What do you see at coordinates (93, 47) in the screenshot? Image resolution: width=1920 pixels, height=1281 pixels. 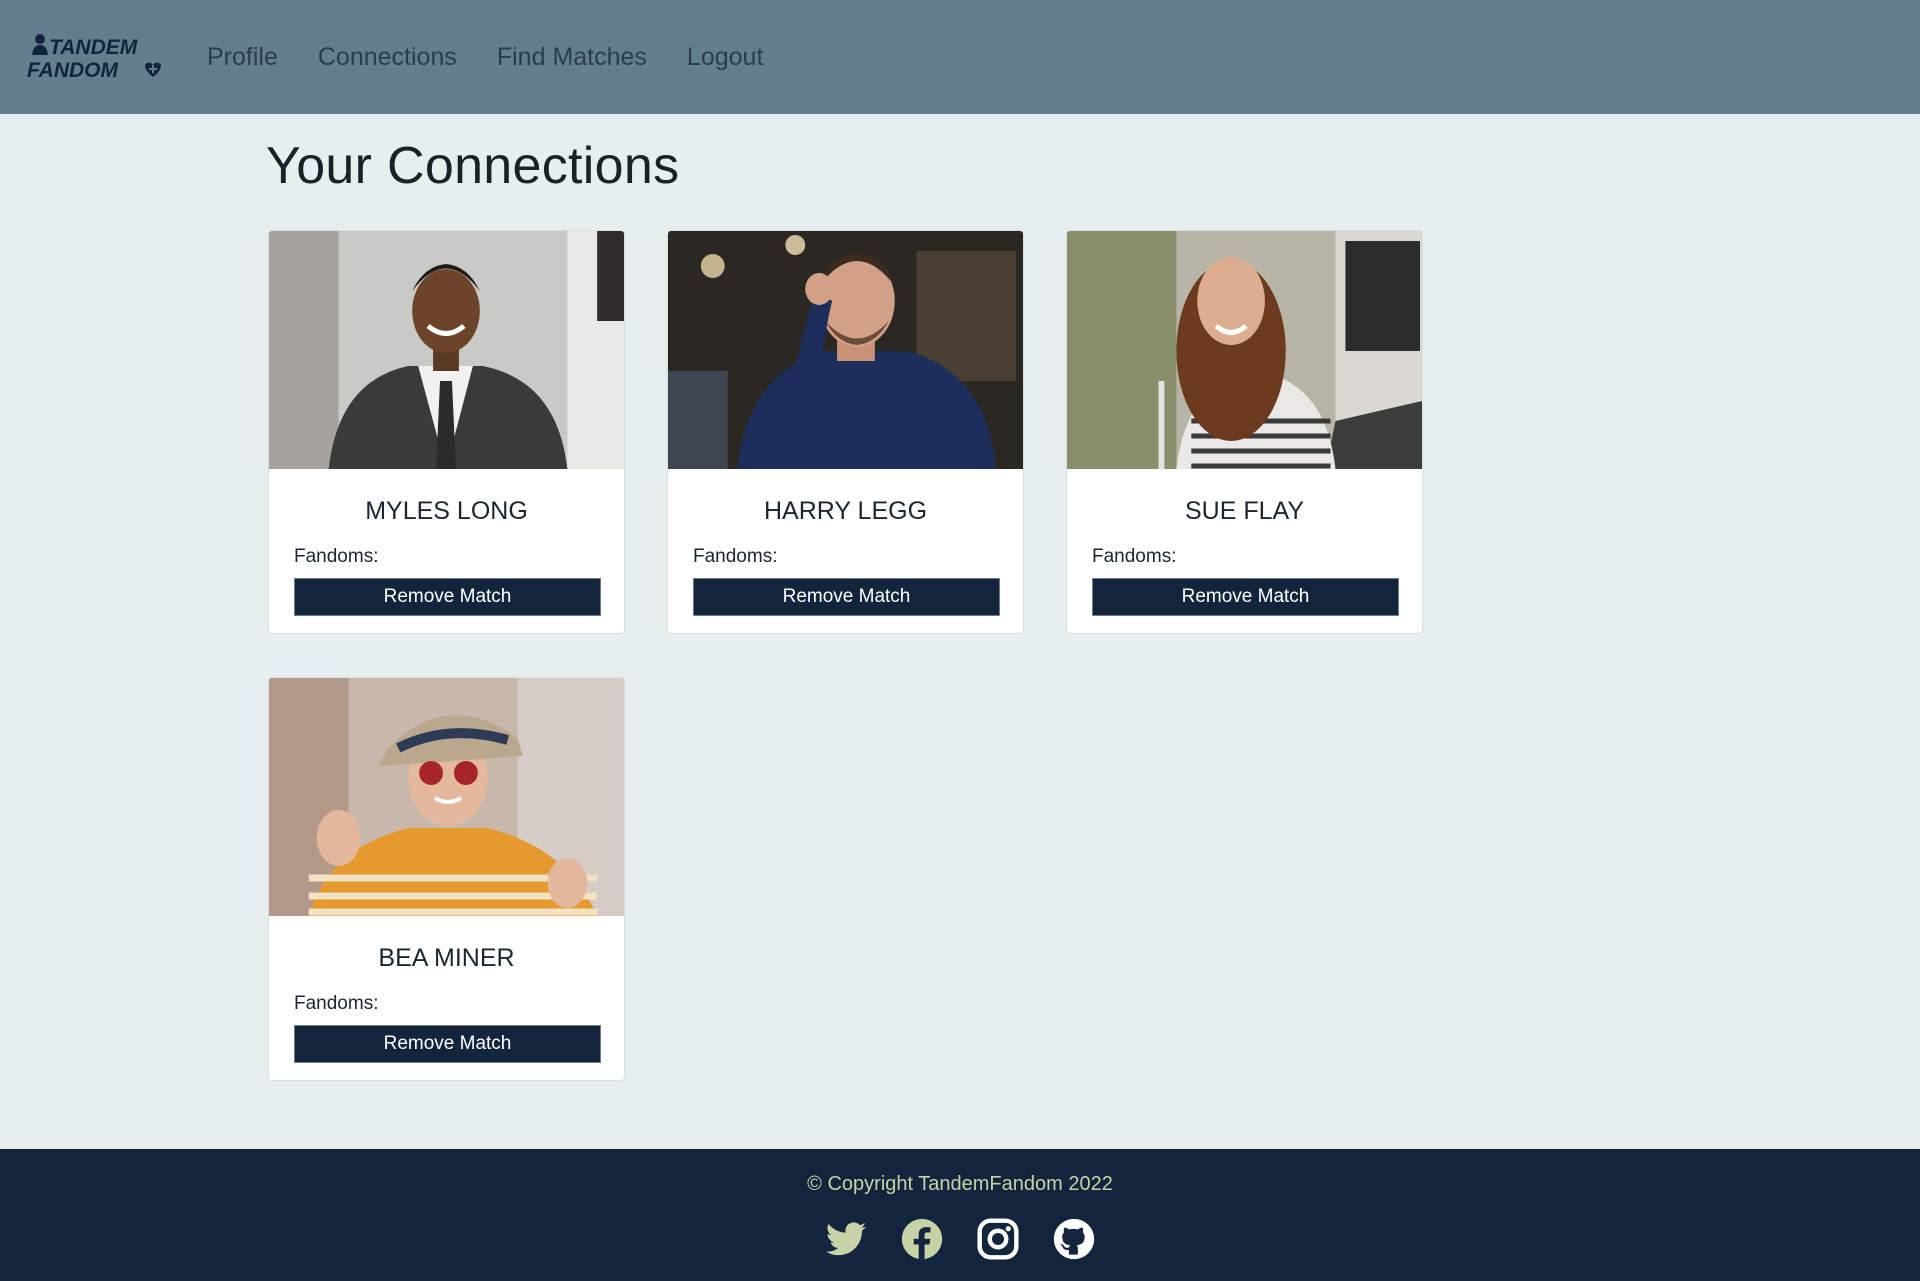 I see `logo-line1: TANDEM` at bounding box center [93, 47].